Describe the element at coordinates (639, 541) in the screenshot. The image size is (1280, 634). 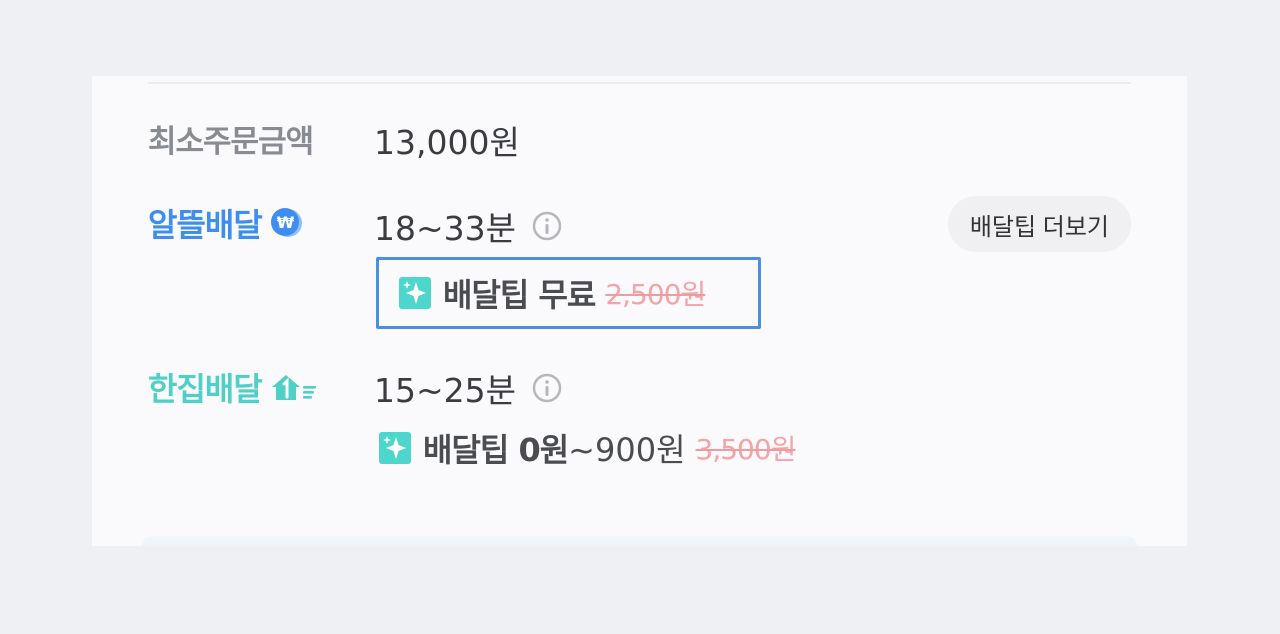
I see `bottom-banner-edge` at that location.